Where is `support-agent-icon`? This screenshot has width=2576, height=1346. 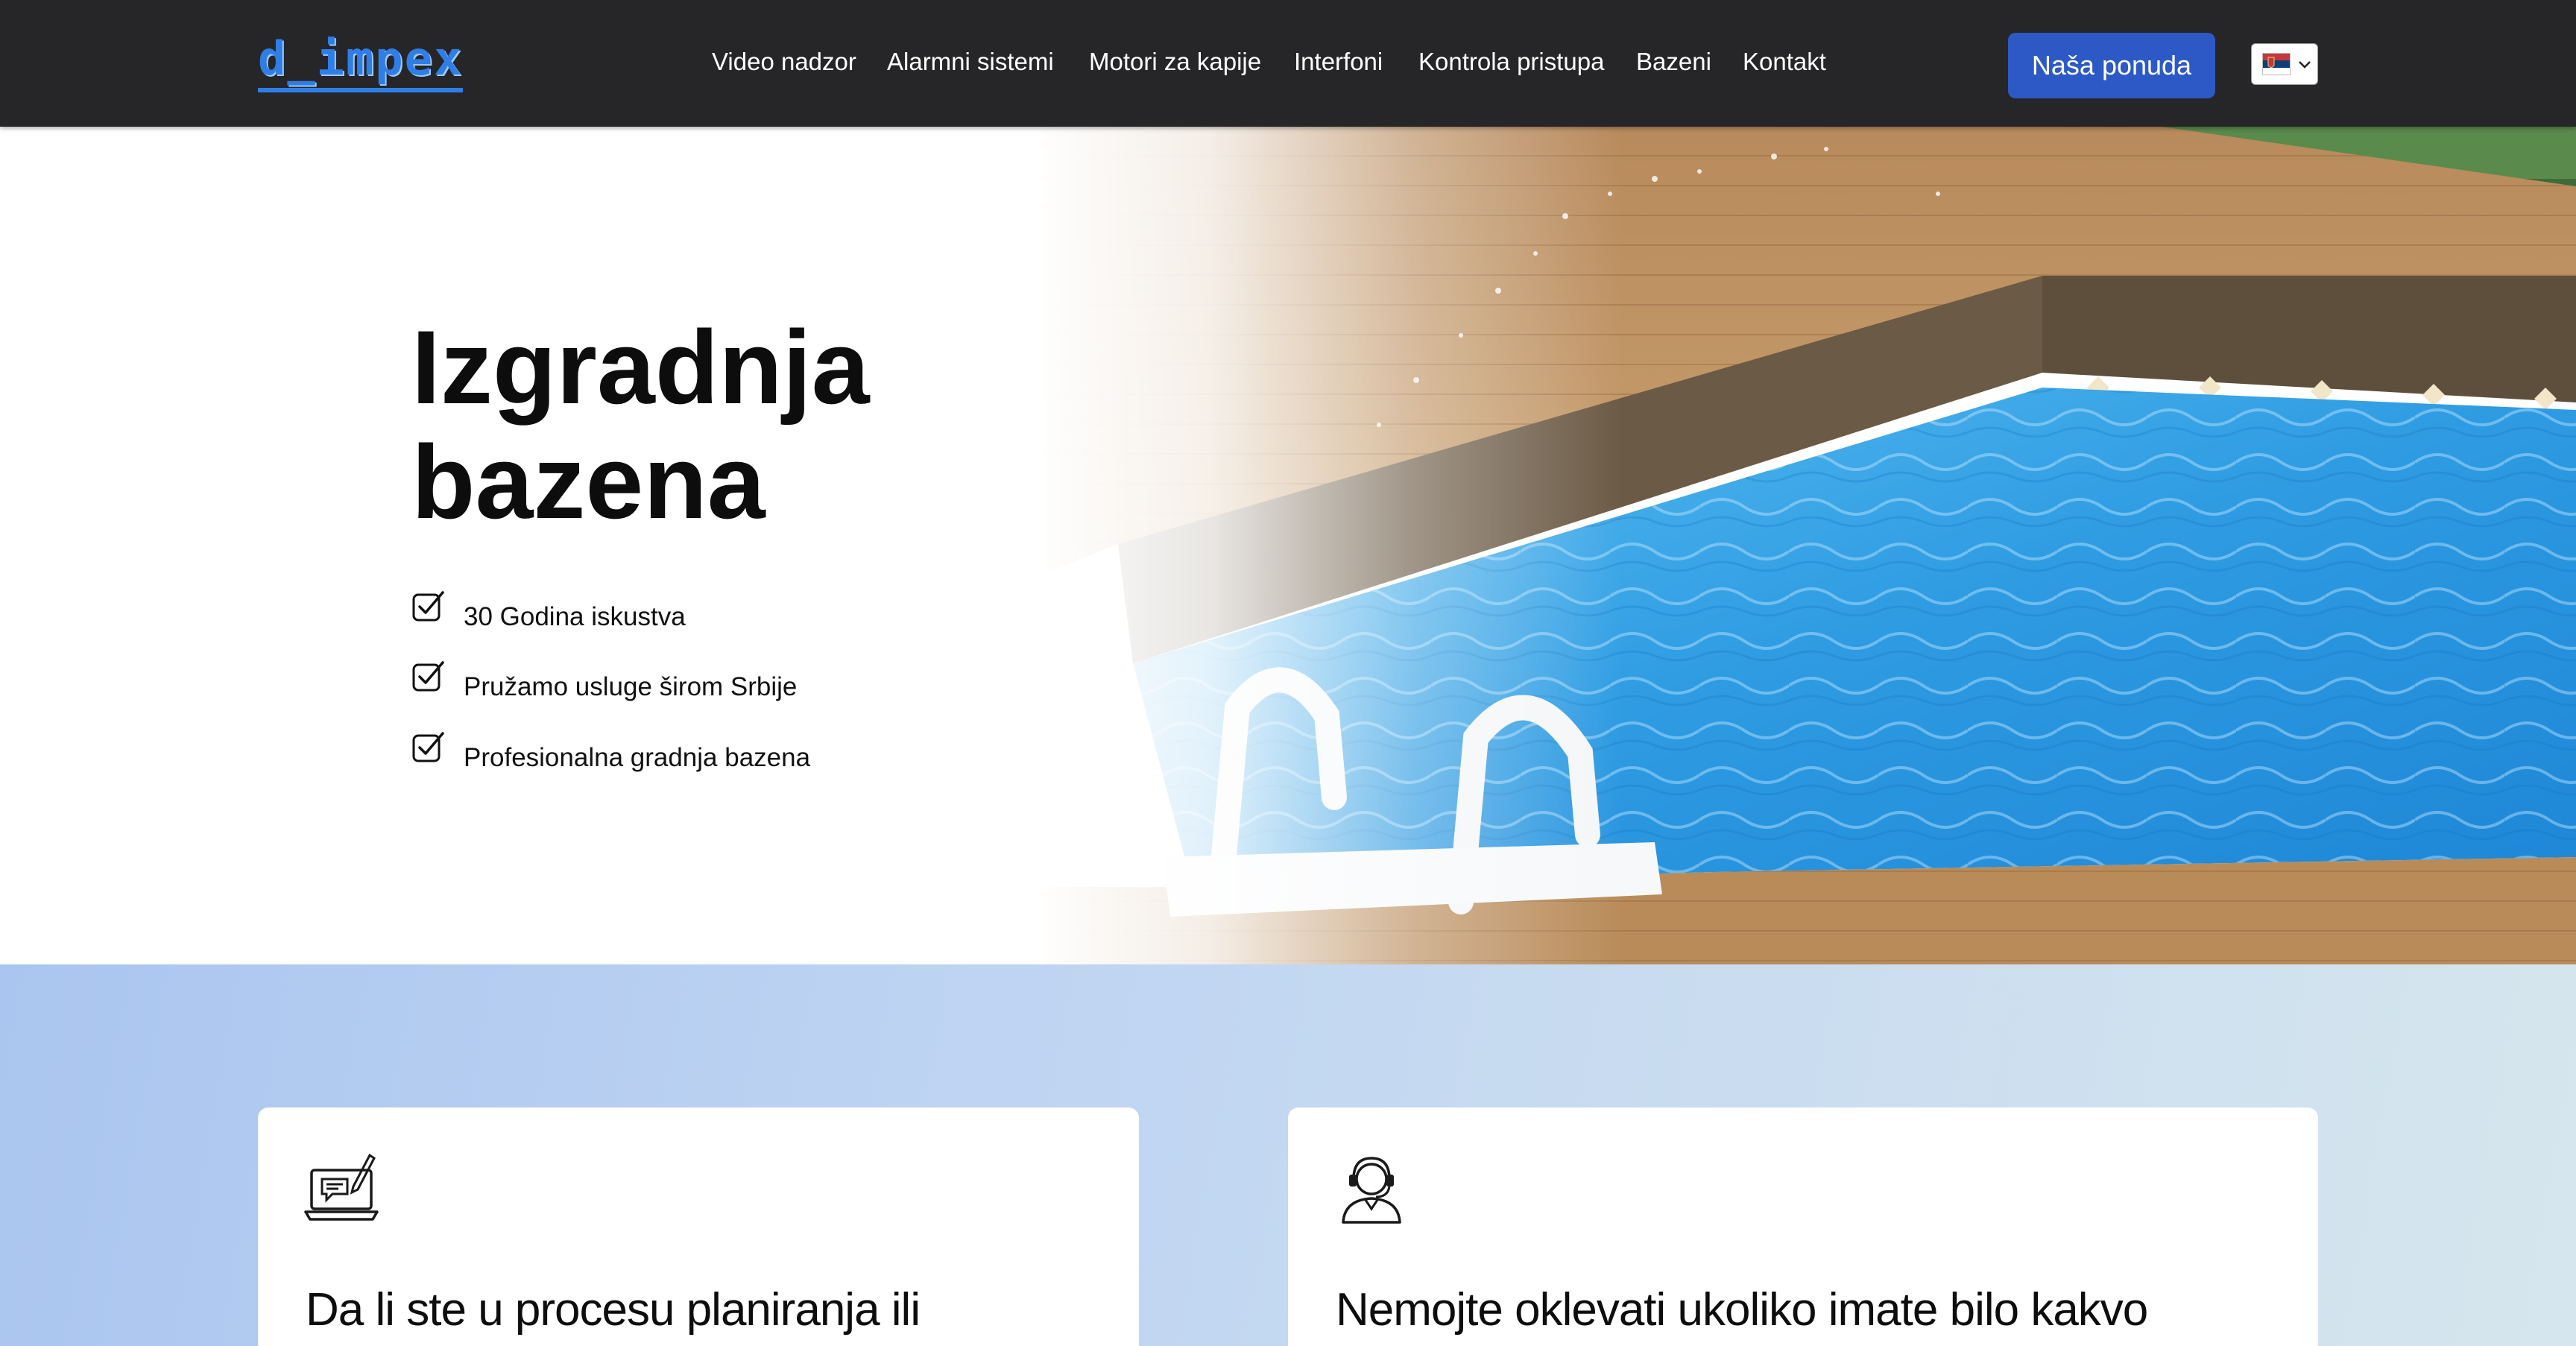
support-agent-icon is located at coordinates (1371, 1190).